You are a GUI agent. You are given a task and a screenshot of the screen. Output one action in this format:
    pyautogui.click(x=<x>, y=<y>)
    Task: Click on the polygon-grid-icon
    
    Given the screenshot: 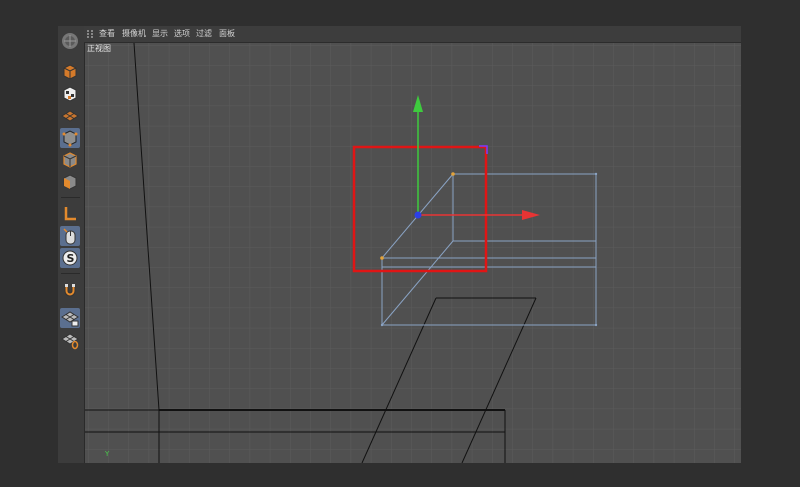 What is the action you would take?
    pyautogui.click(x=70, y=116)
    